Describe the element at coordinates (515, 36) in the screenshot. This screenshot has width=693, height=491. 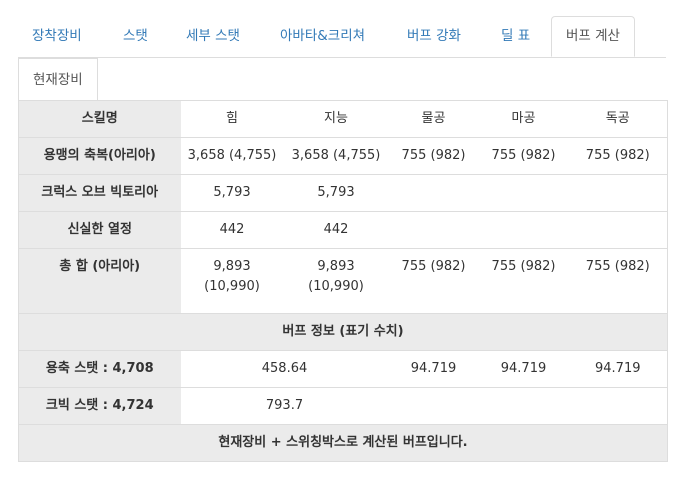
I see `tab-damage-table: 딜 표` at that location.